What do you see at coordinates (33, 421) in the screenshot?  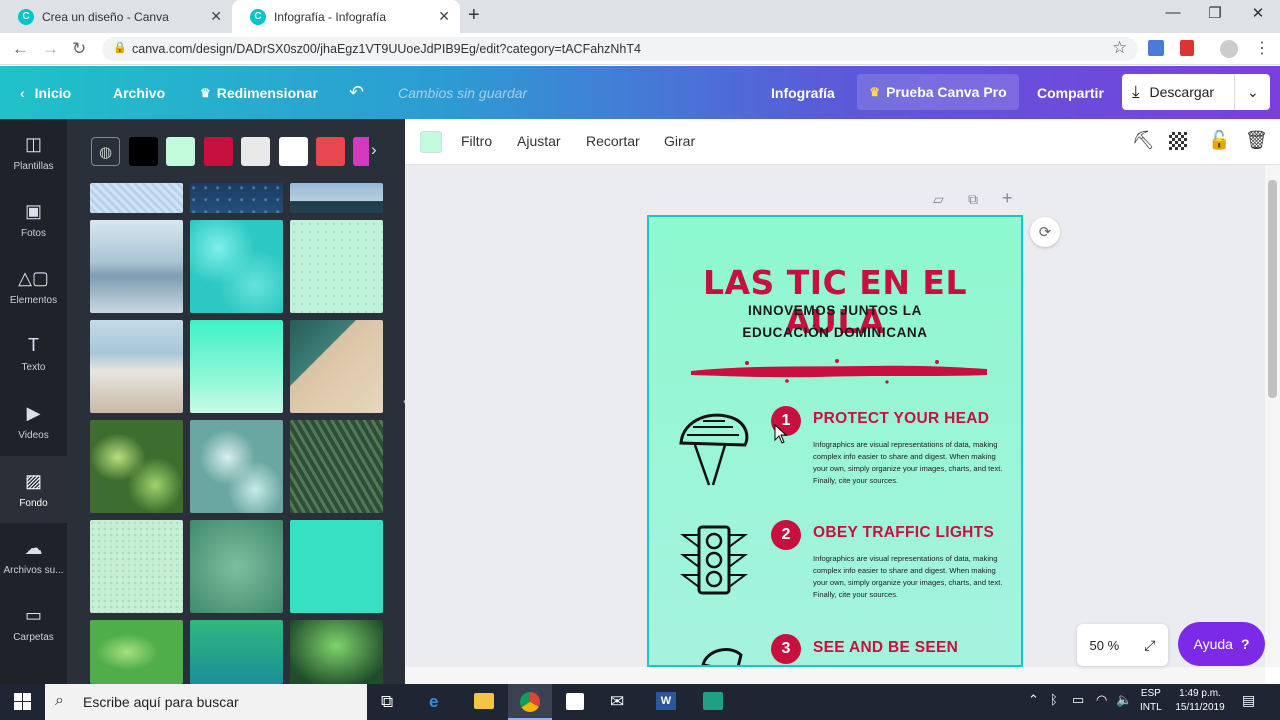 I see `sidebar-item-videos: ▶ Videos` at bounding box center [33, 421].